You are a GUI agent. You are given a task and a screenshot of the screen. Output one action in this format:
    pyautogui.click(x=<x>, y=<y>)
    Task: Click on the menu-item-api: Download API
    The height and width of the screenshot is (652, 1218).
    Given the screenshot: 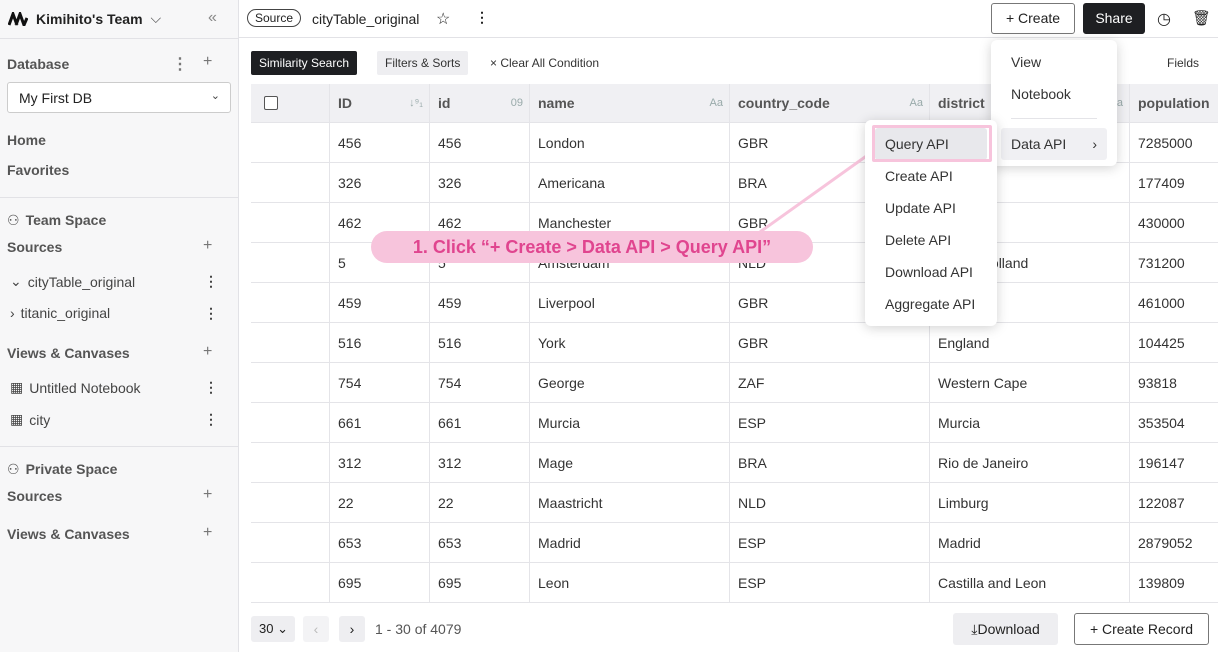 What is the action you would take?
    pyautogui.click(x=931, y=272)
    